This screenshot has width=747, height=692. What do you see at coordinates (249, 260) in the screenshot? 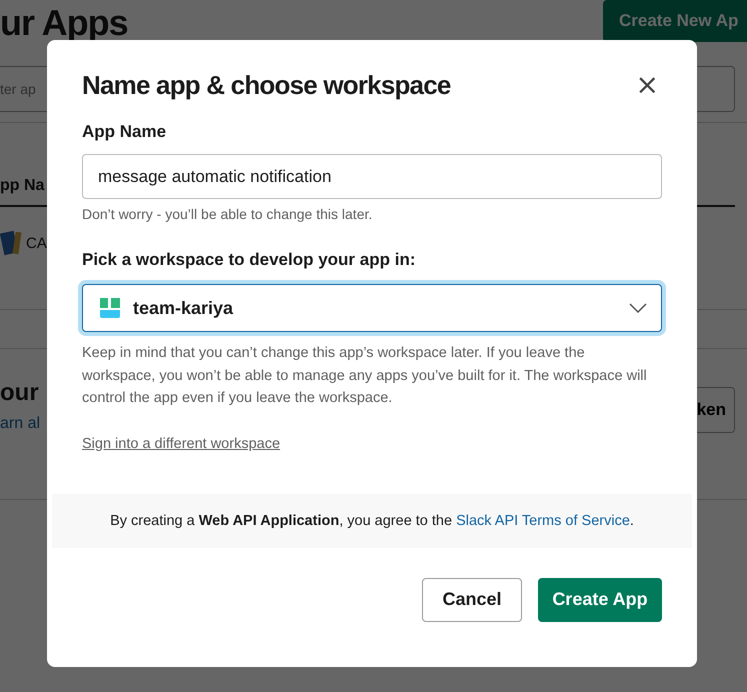
I see `field-label: Pick a workspace to develop your app in:` at bounding box center [249, 260].